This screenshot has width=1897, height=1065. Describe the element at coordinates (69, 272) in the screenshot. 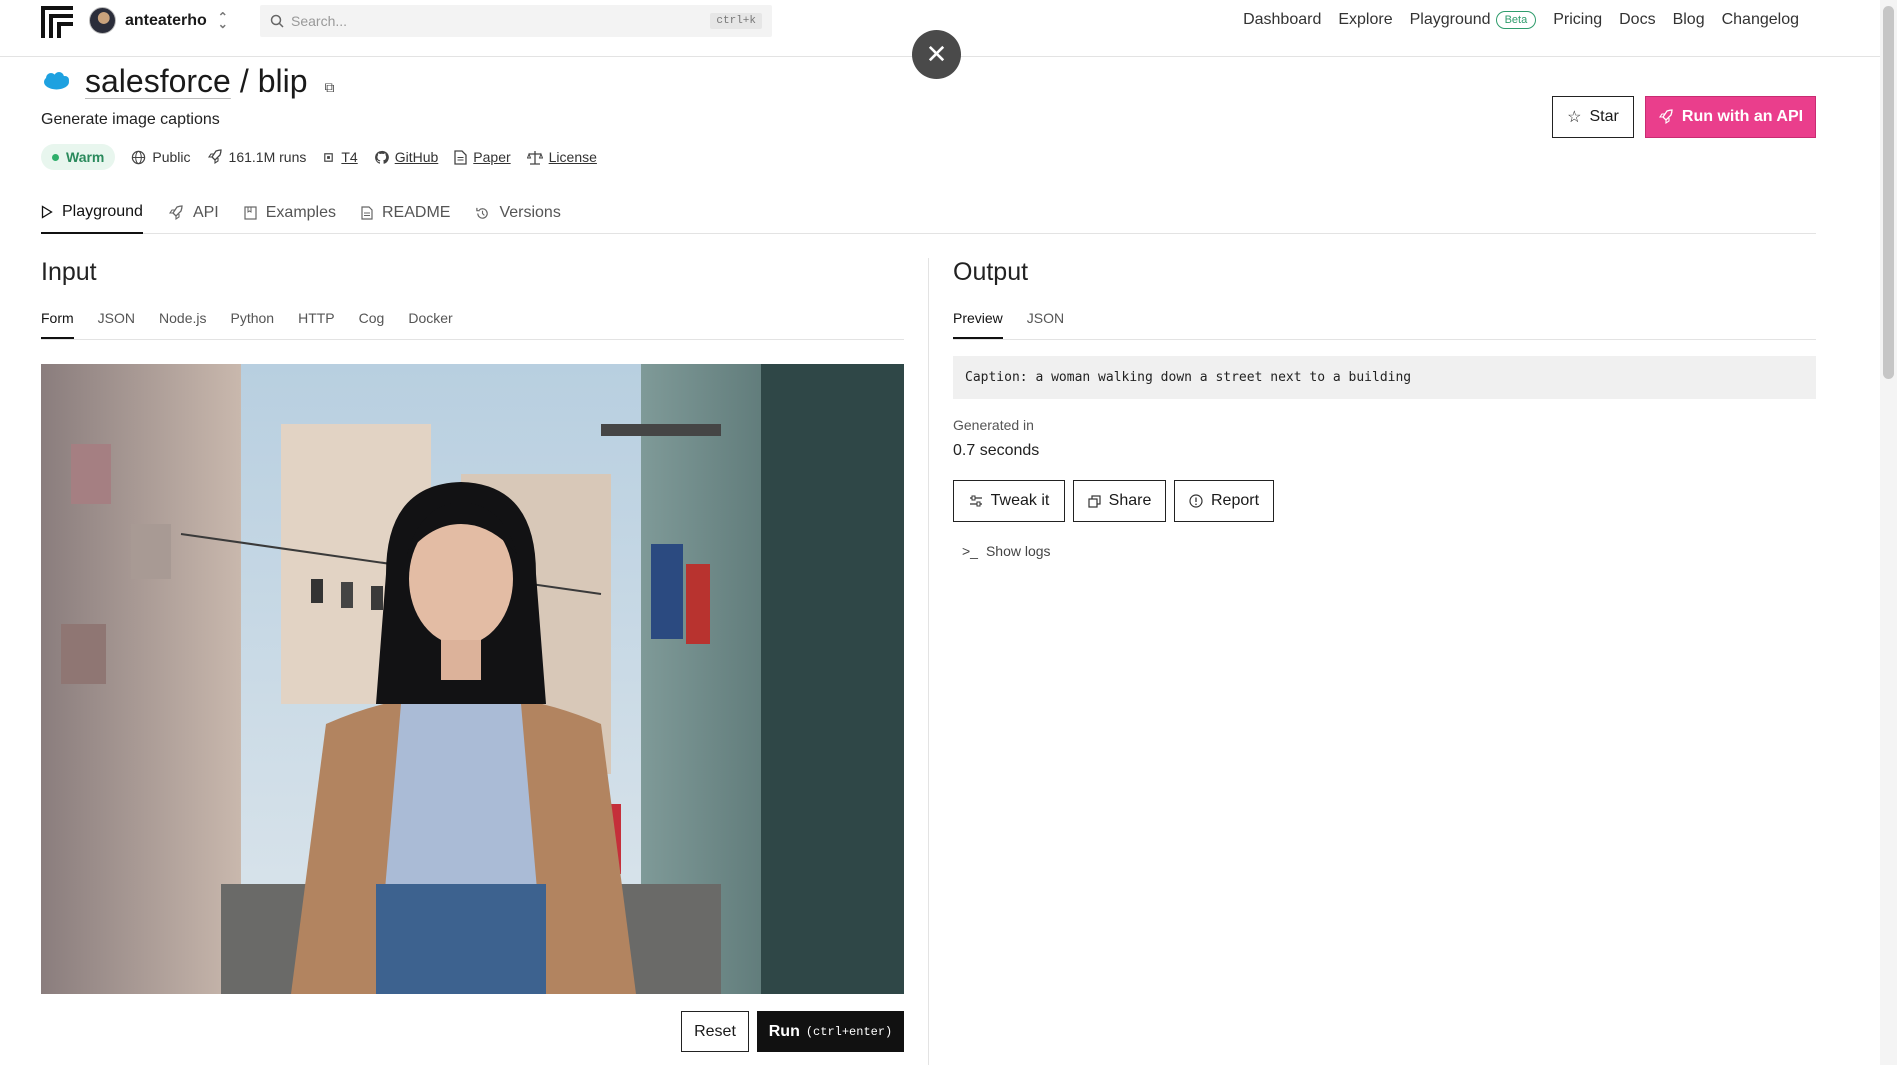

I see `input-heading: Input` at that location.